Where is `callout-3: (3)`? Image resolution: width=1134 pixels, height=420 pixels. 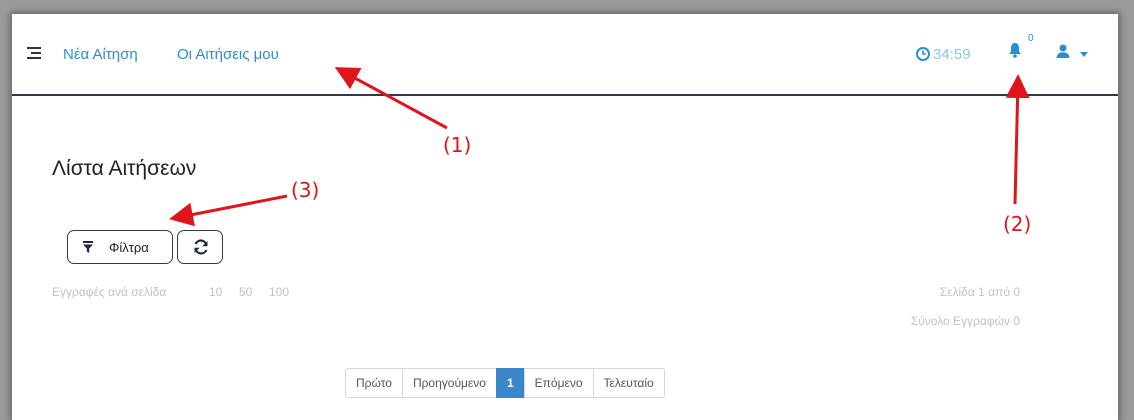 callout-3: (3) is located at coordinates (305, 190).